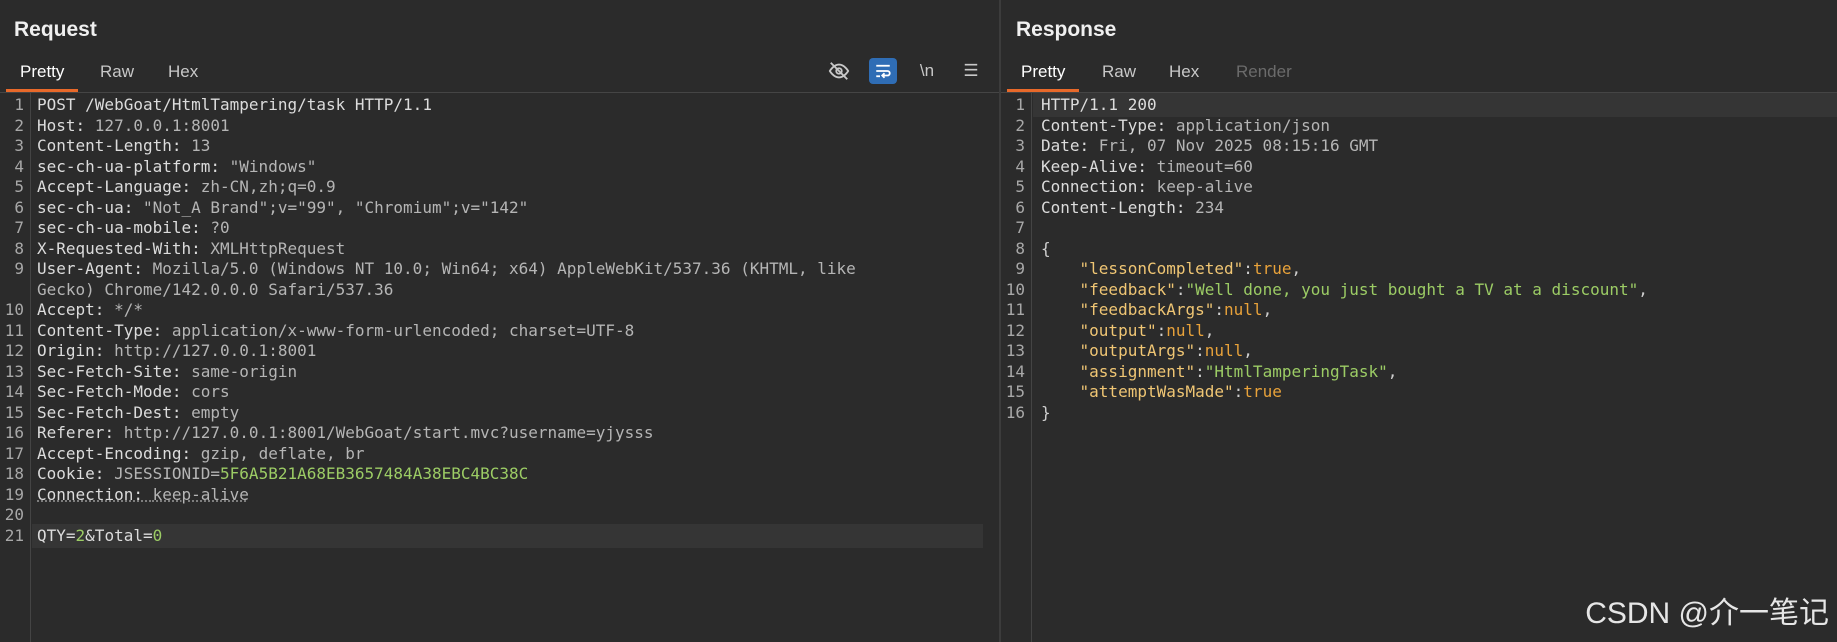 This screenshot has height=642, width=1837. Describe the element at coordinates (1137, 391) in the screenshot. I see `code-token: "attemptWasMade"` at that location.